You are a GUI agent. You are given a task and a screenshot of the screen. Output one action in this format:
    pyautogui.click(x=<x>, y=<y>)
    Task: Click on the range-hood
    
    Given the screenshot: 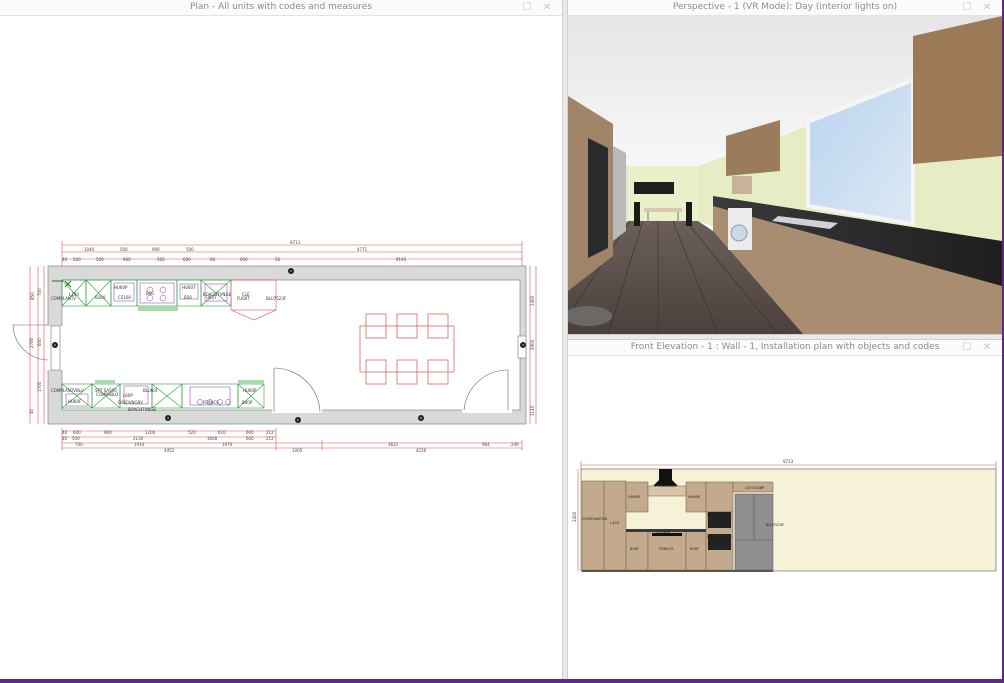 What is the action you would take?
    pyautogui.click(x=742, y=185)
    